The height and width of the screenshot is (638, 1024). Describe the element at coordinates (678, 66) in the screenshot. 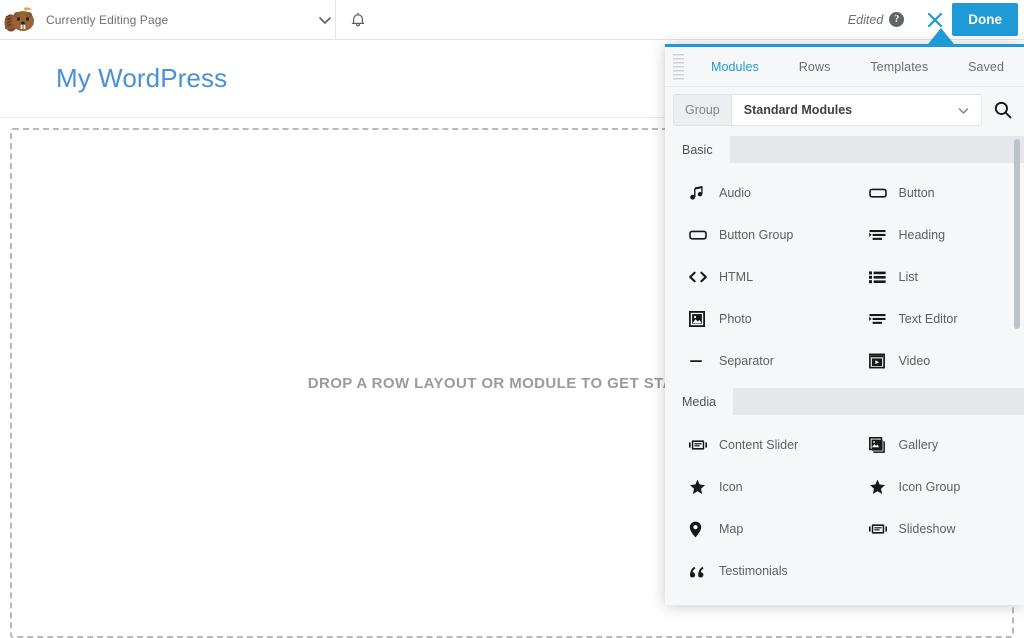

I see `panel-drag-handle` at that location.